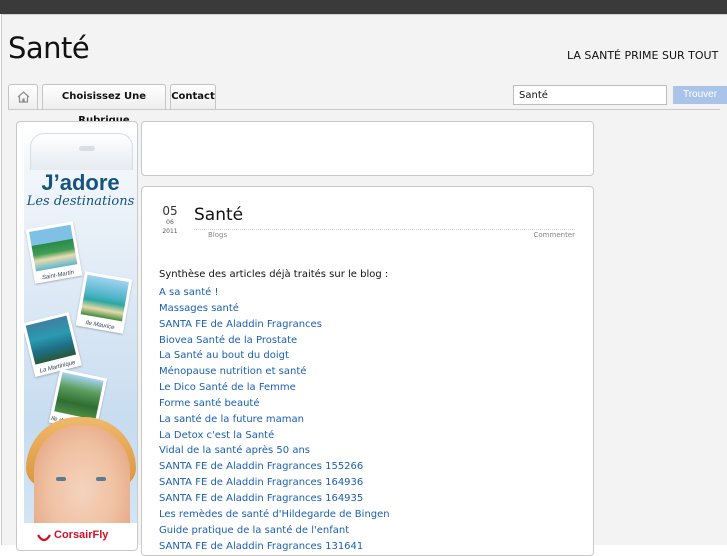  I want to click on article-link: La Detox c'est la Santé, so click(274, 436).